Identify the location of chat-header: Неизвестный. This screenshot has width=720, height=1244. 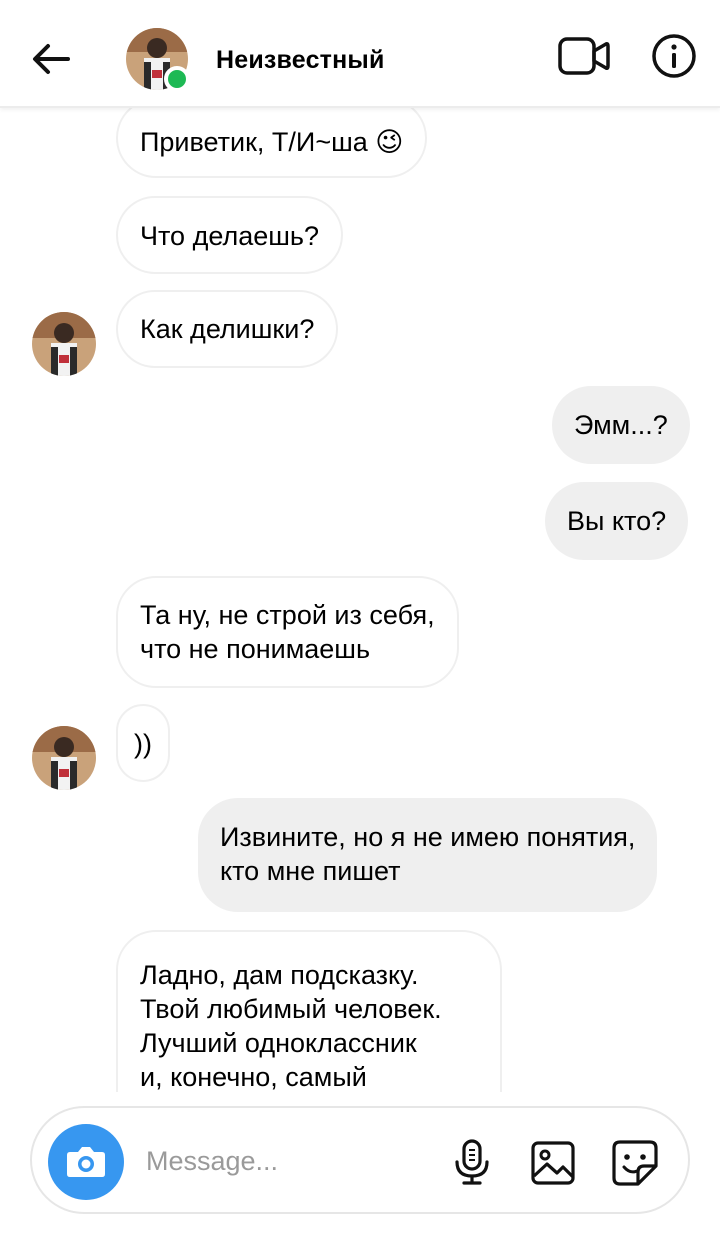
(360, 54).